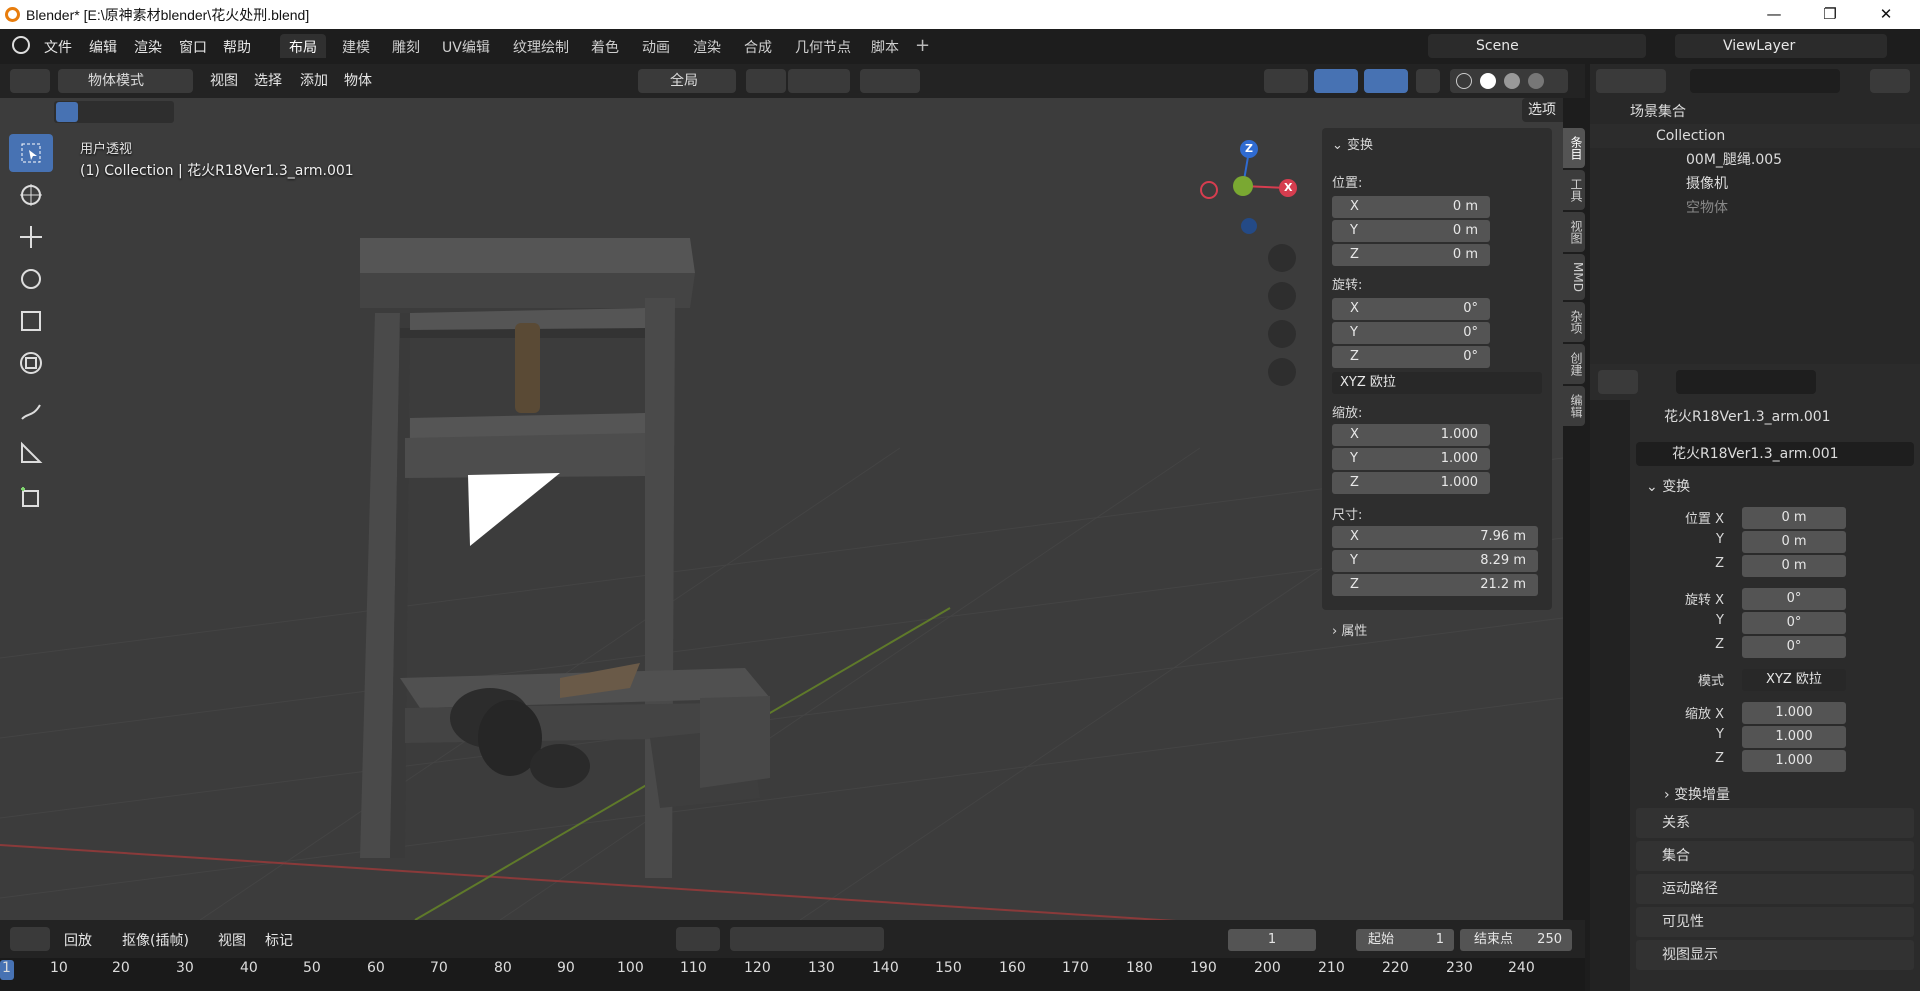 Image resolution: width=1920 pixels, height=991 pixels. What do you see at coordinates (1574, 190) in the screenshot?
I see `tab-tool: 工具` at bounding box center [1574, 190].